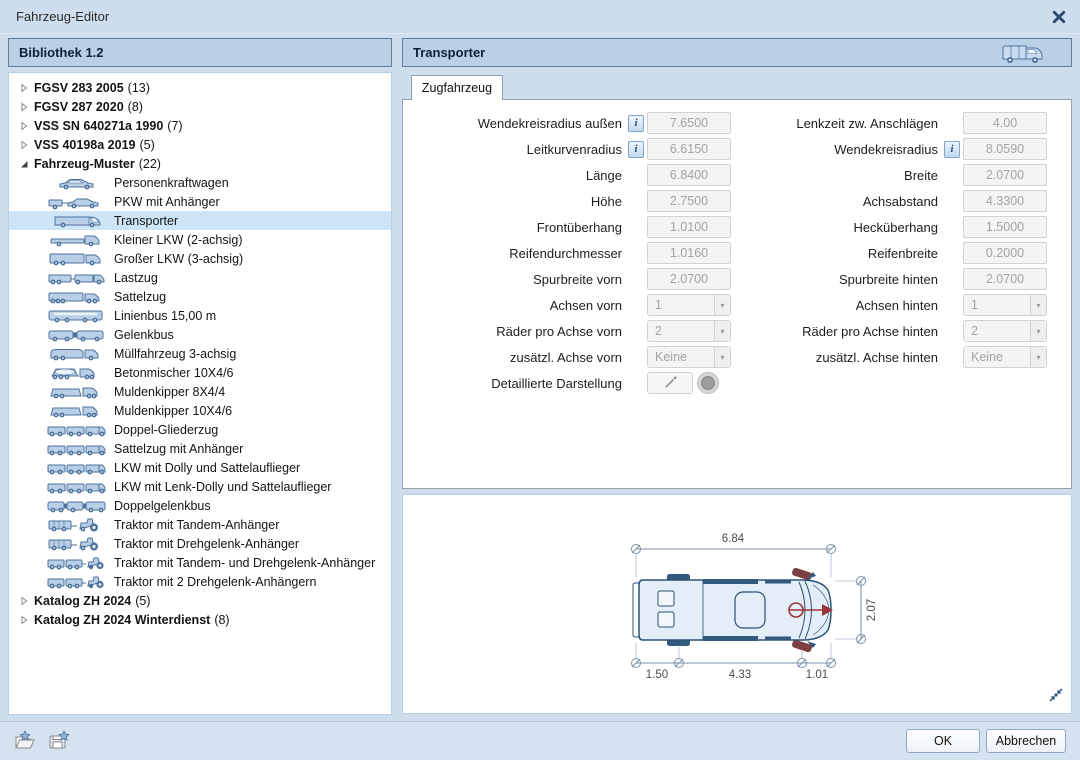  Describe the element at coordinates (457, 87) in the screenshot. I see `tab-zugfahrzeug: Zugfahrzeug` at that location.